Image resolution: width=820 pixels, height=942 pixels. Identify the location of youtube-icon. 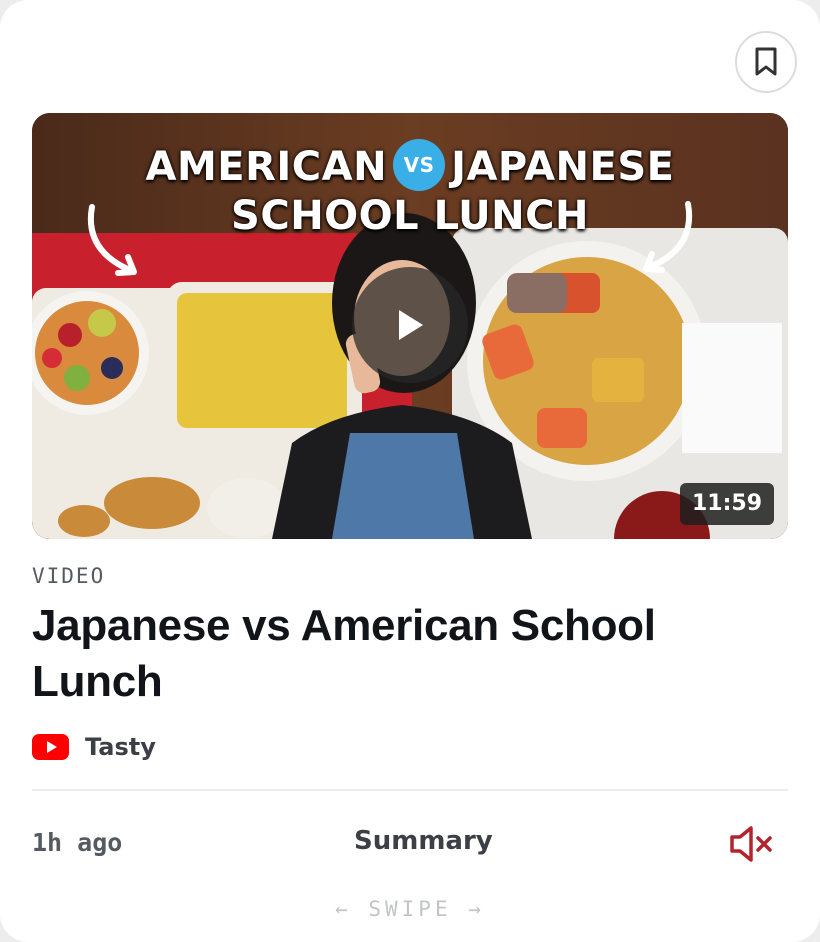
(50, 747).